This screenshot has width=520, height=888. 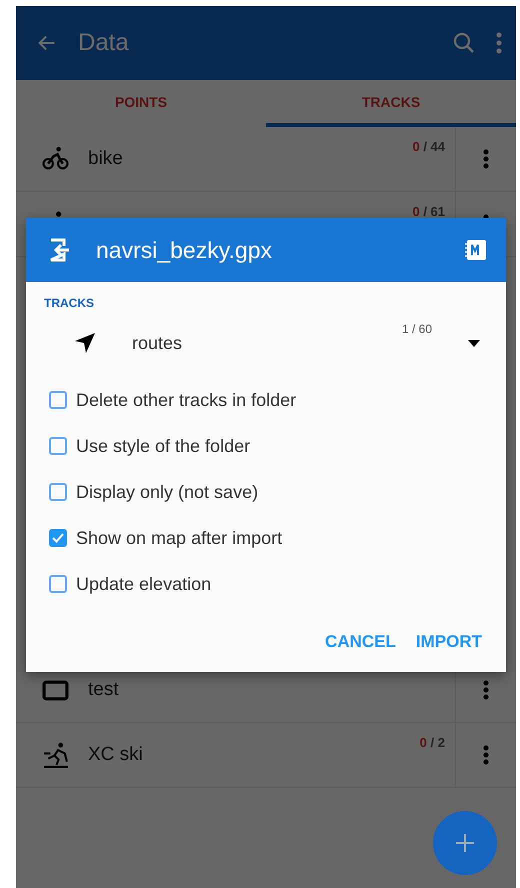 I want to click on ski-icon, so click(x=56, y=755).